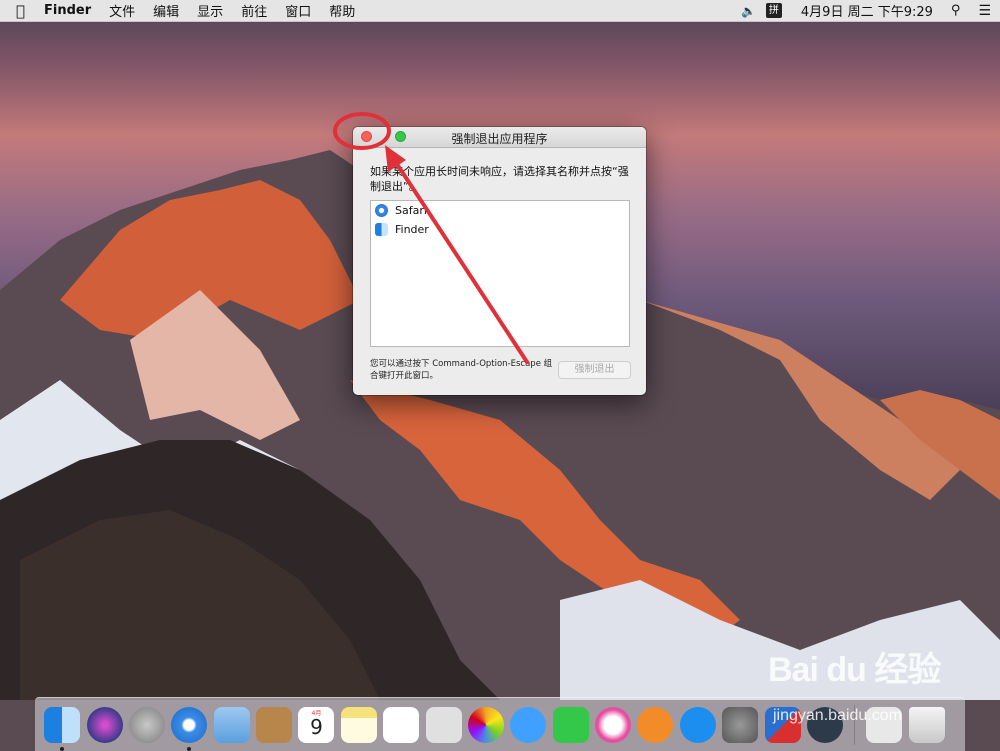 This screenshot has width=1000, height=751. What do you see at coordinates (697, 724) in the screenshot?
I see `dock-app-store-icon` at bounding box center [697, 724].